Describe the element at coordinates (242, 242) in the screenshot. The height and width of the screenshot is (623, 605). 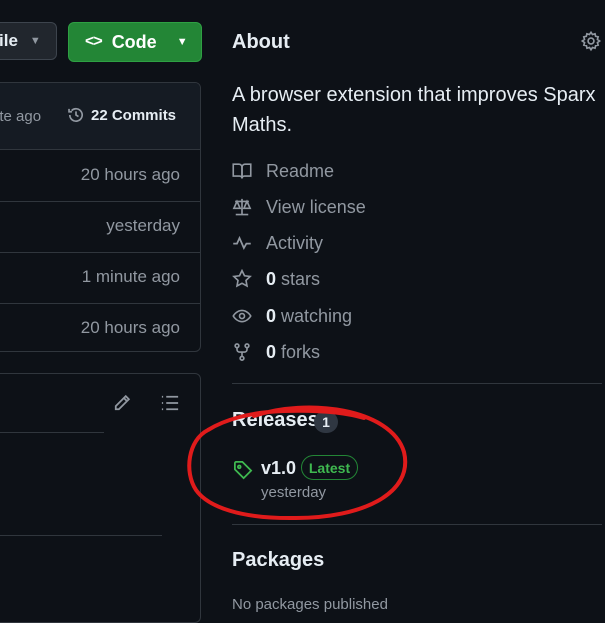
I see `pulse-icon` at that location.